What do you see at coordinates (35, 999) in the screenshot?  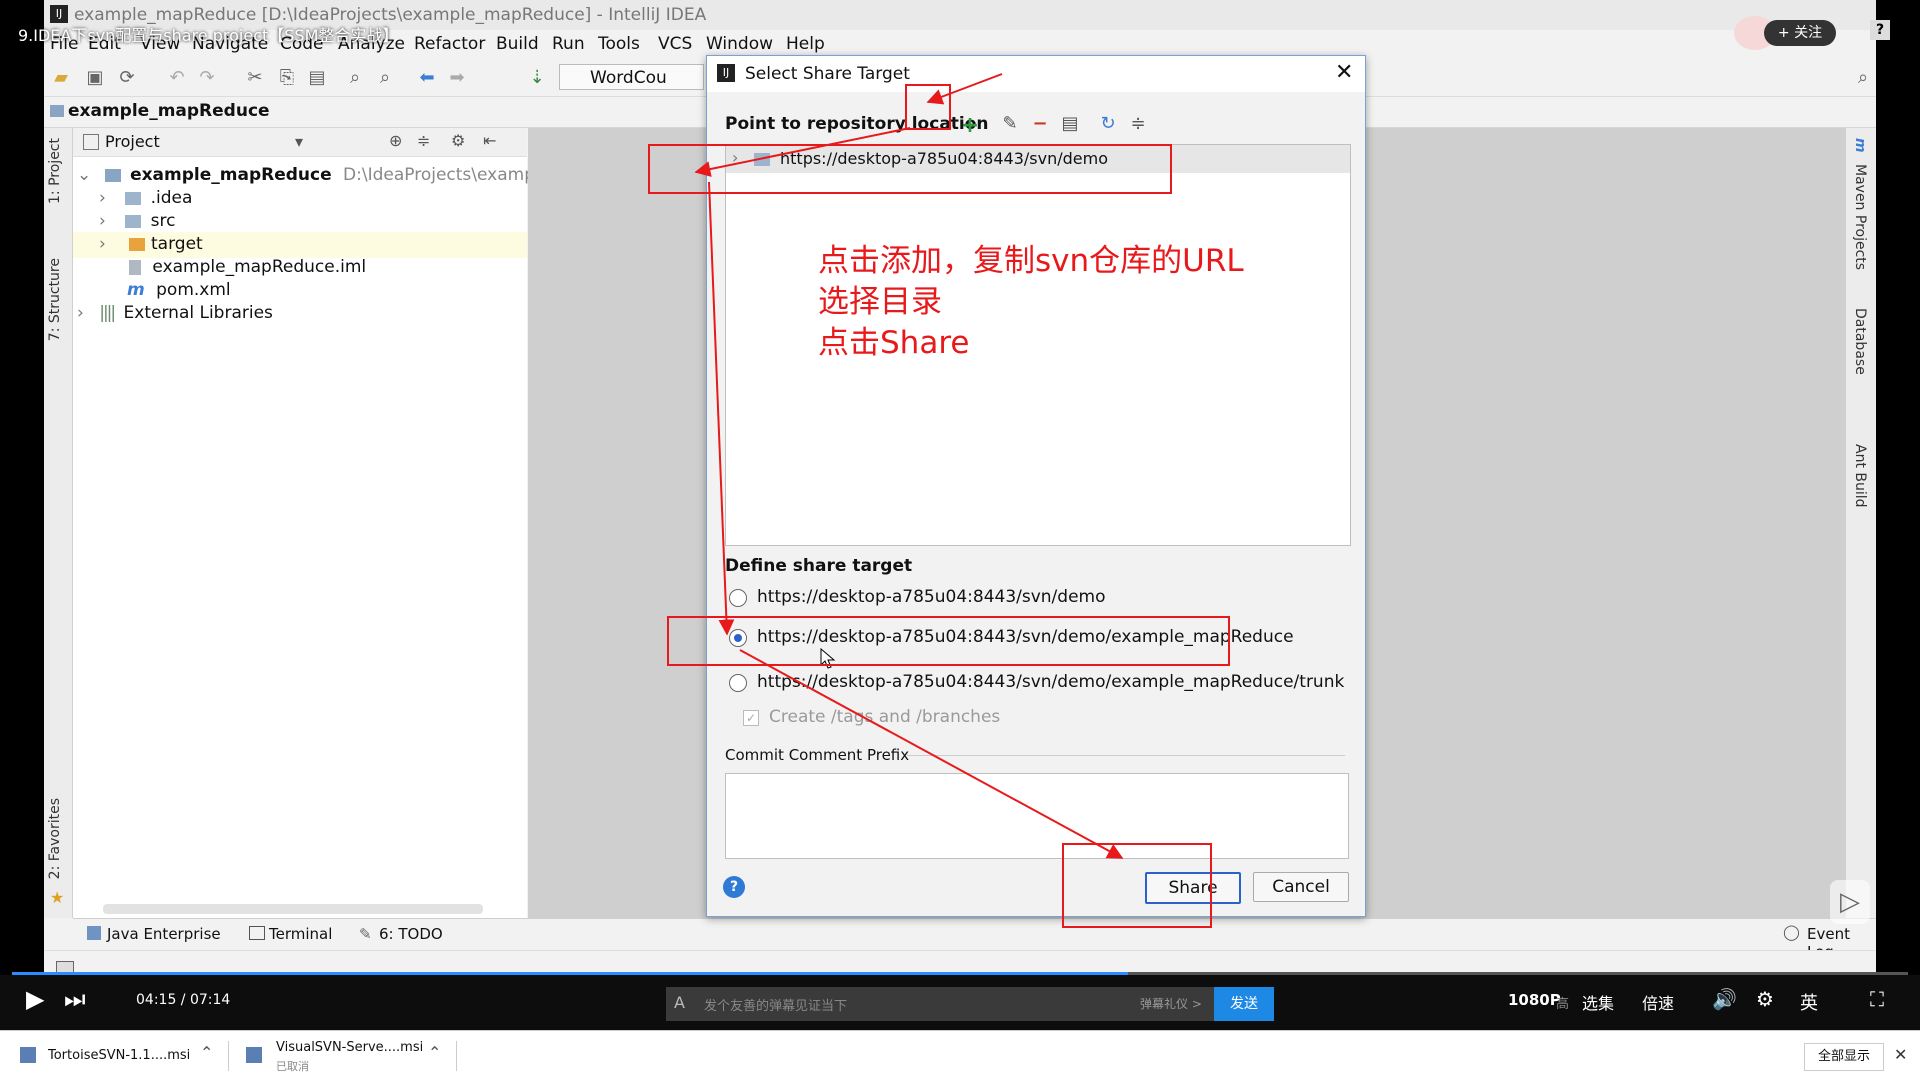 I see `play-icon: ▶` at bounding box center [35, 999].